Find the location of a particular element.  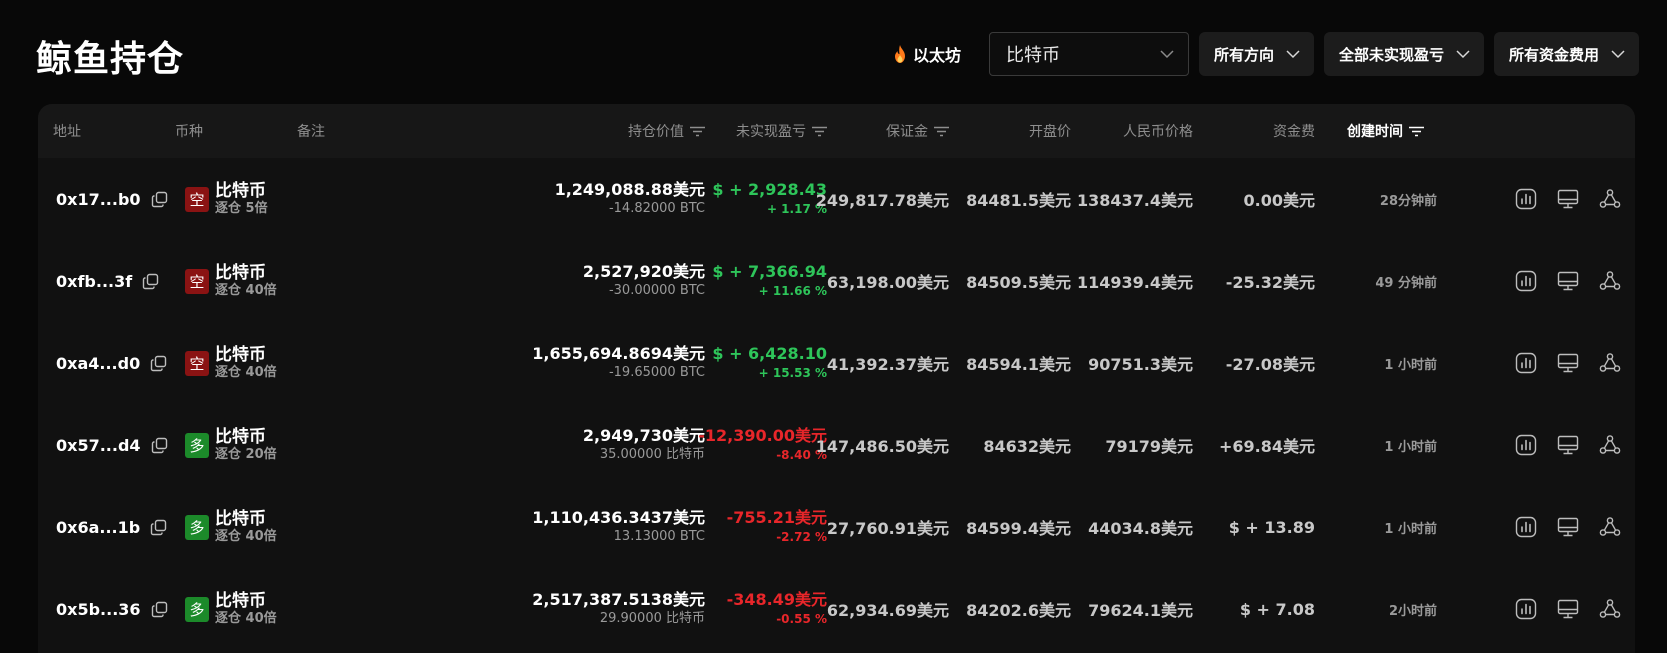

address-text: 0x5b...36 is located at coordinates (98, 609).